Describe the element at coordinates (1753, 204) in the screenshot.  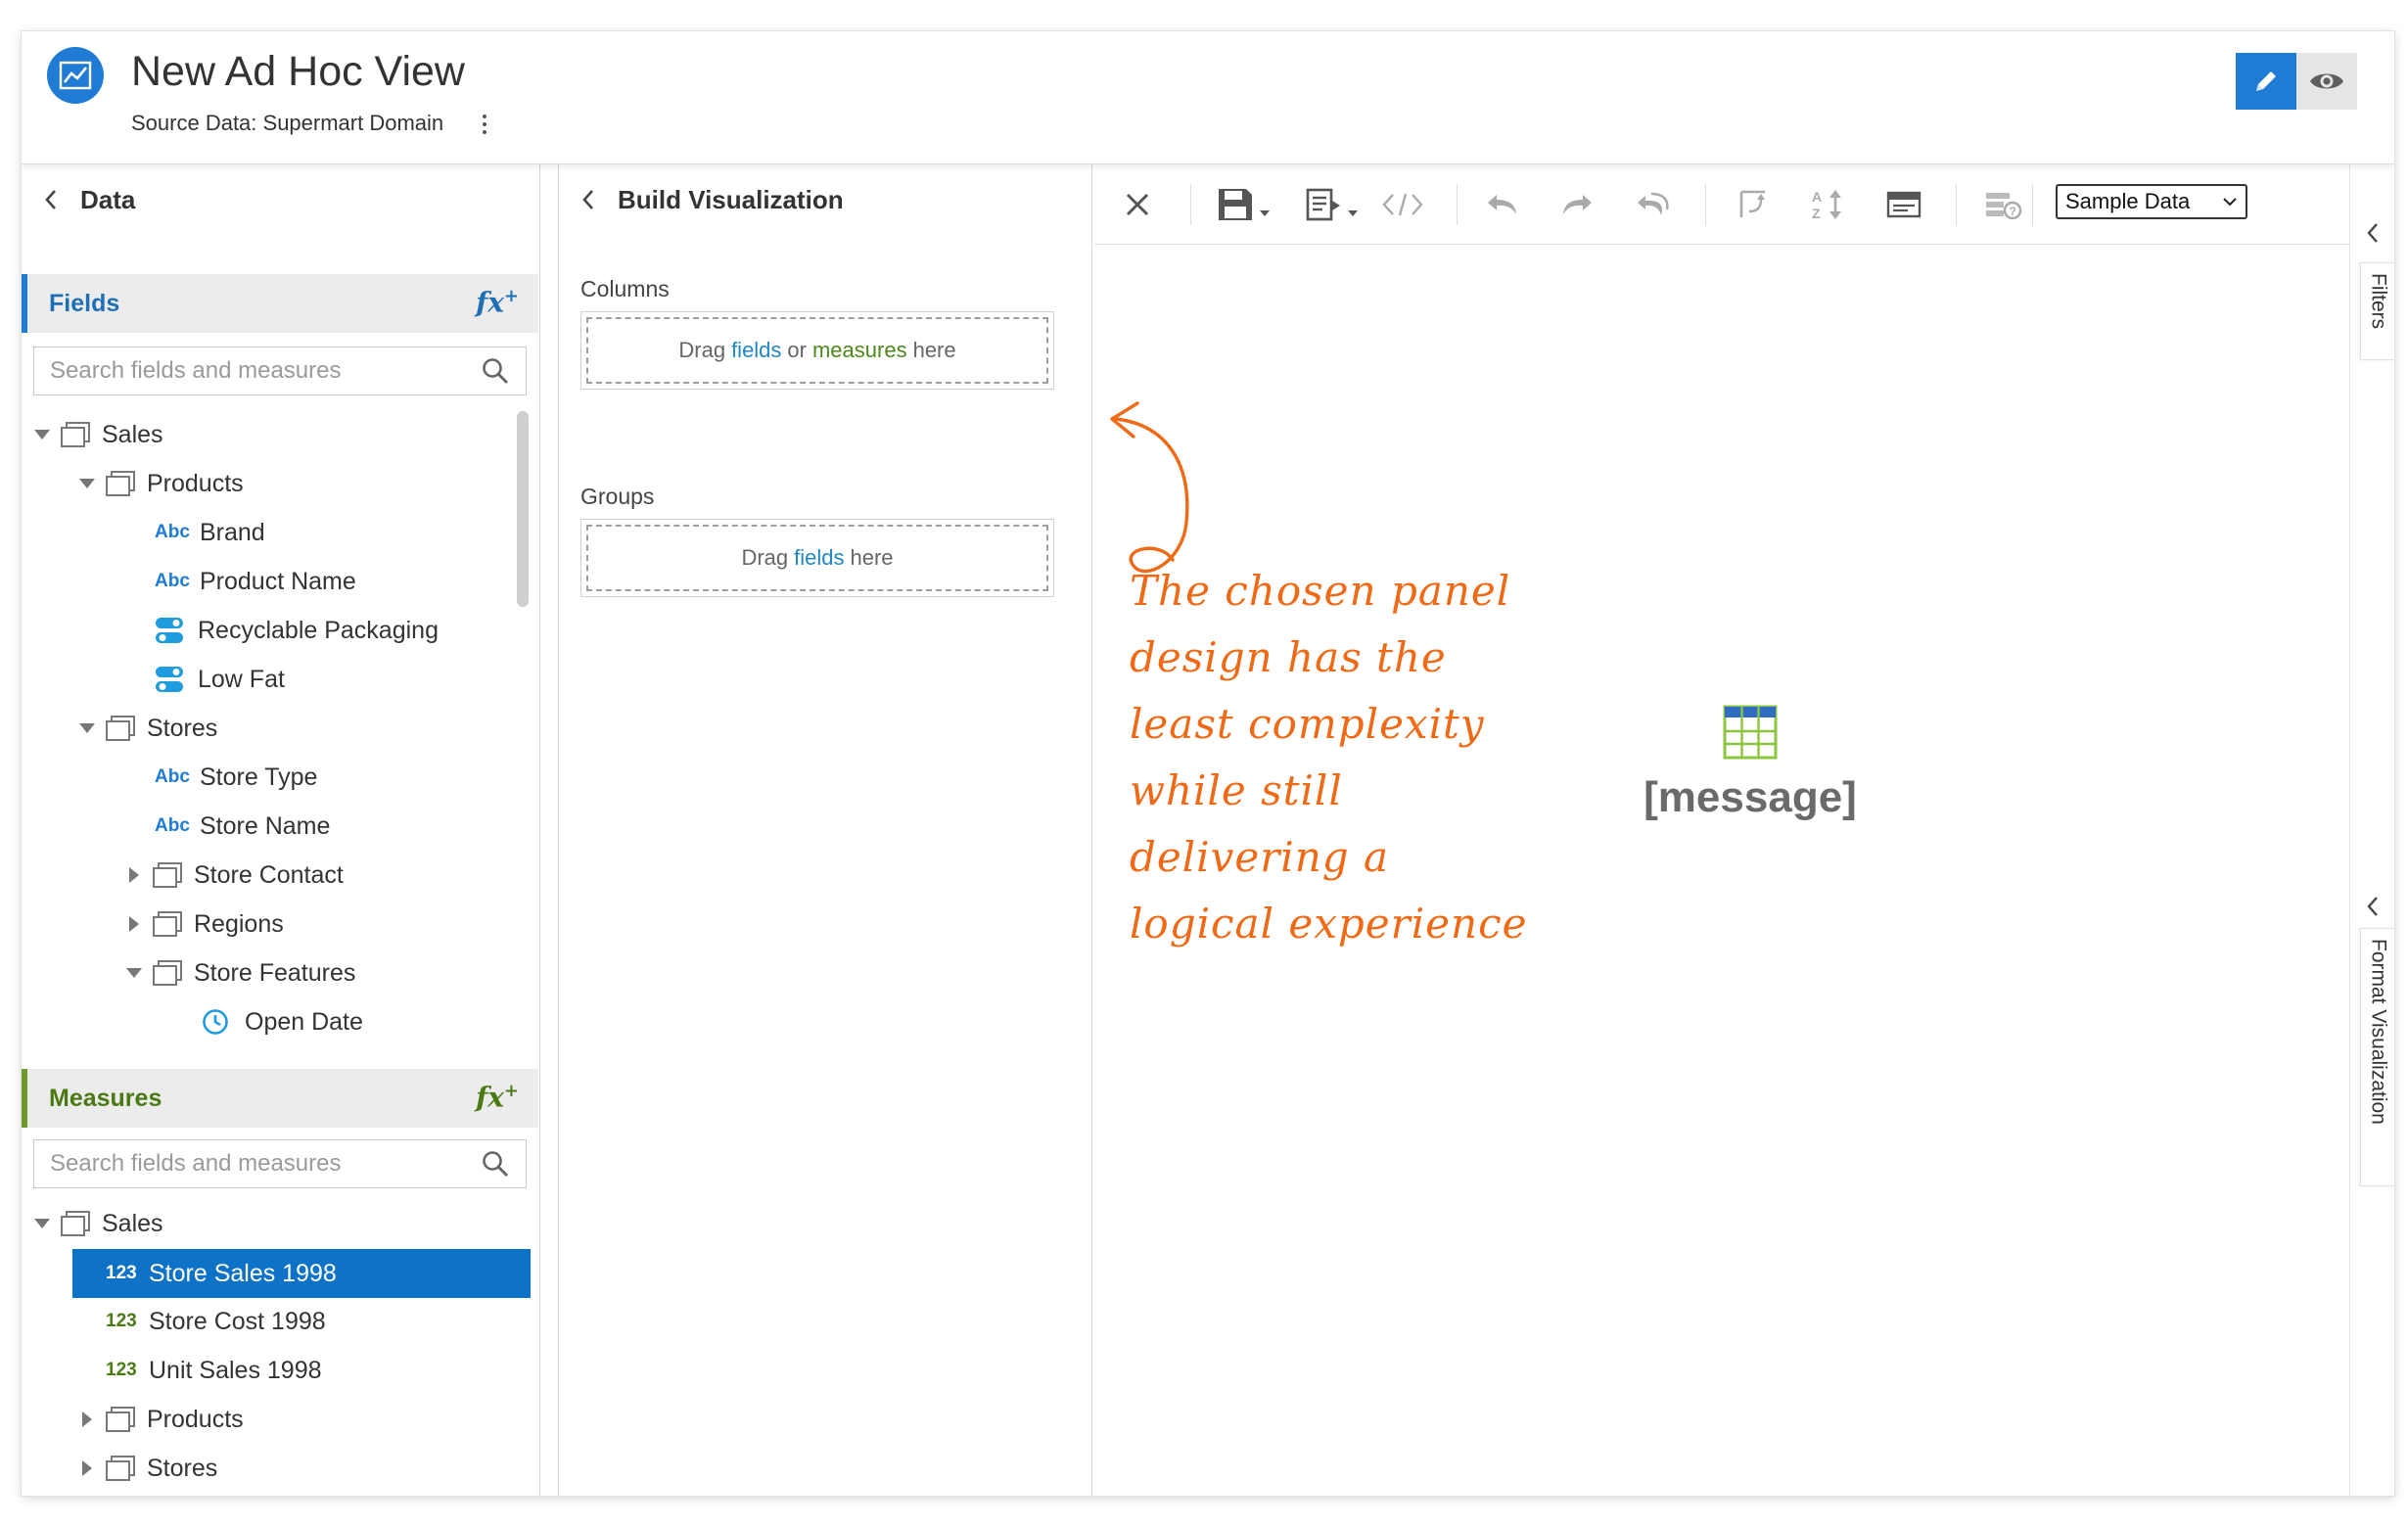
I see `pivot-button` at that location.